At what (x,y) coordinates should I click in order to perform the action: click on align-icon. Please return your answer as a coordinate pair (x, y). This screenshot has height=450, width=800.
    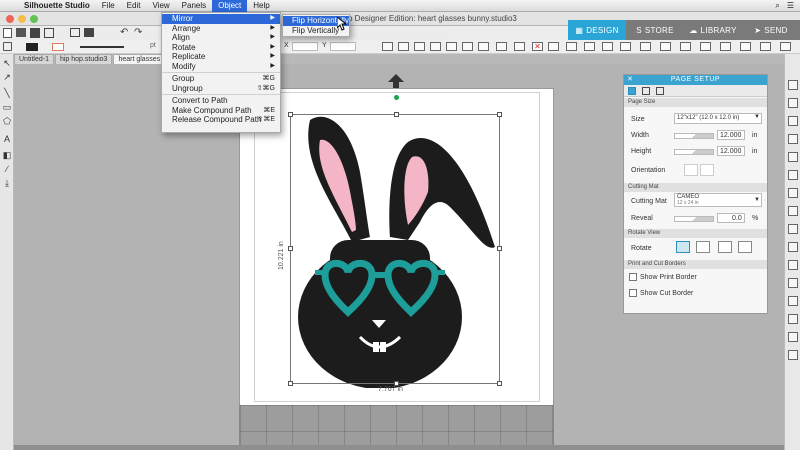
    Looking at the image, I should click on (387, 46).